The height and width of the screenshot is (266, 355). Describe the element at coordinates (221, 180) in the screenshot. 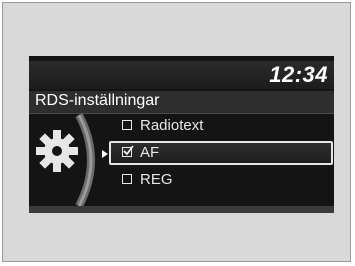

I see `menu-item-reg: REG` at that location.